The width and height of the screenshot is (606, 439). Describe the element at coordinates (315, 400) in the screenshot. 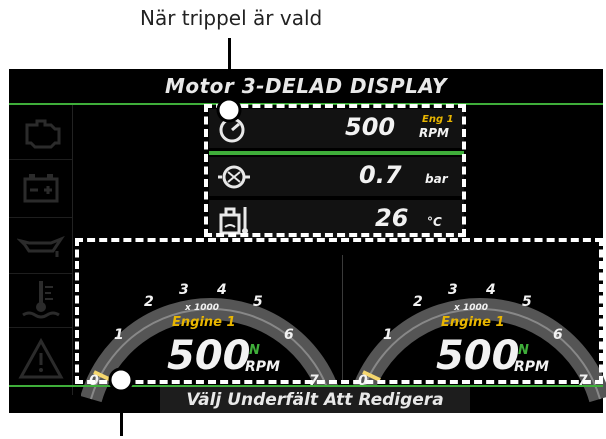

I see `footer-prompt: Välj Underfält Att Redigera` at that location.